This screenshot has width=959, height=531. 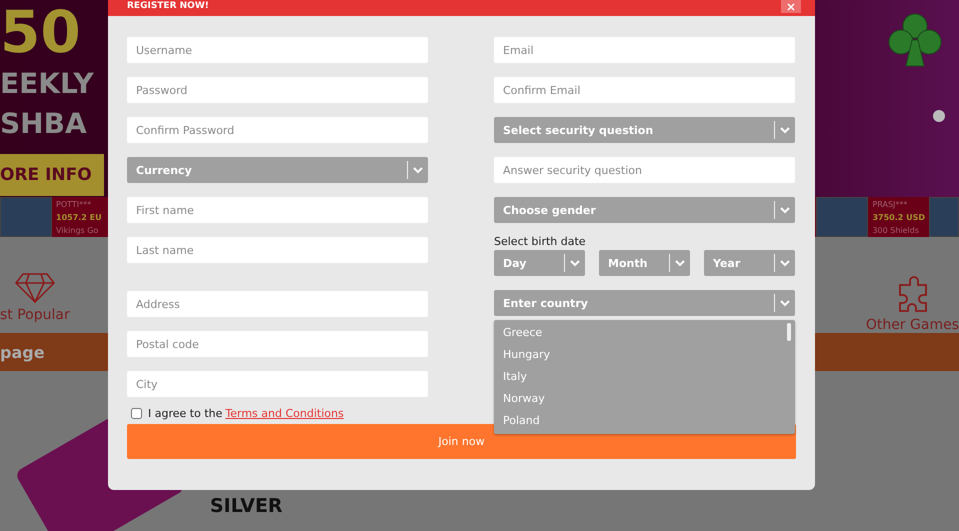 What do you see at coordinates (644, 90) in the screenshot?
I see `text-field: Confirm Email` at bounding box center [644, 90].